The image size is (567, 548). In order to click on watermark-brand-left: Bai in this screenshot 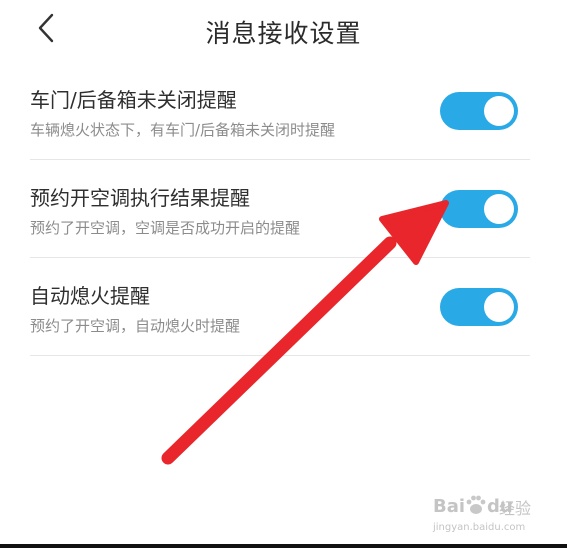, I will do `click(449, 506)`.